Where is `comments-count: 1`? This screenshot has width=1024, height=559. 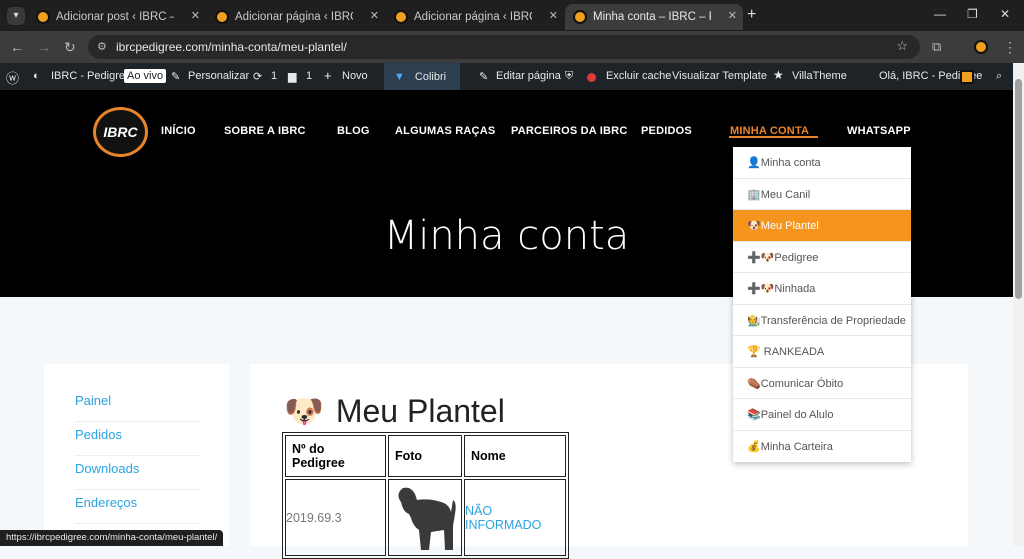
comments-count: 1 is located at coordinates (309, 76).